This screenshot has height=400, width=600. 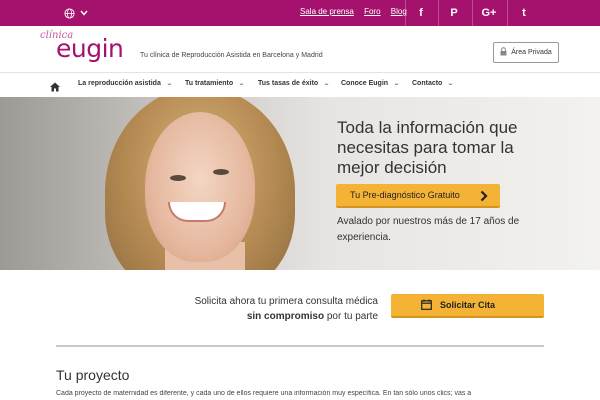 What do you see at coordinates (454, 13) in the screenshot?
I see `pinterest-icon: P` at bounding box center [454, 13].